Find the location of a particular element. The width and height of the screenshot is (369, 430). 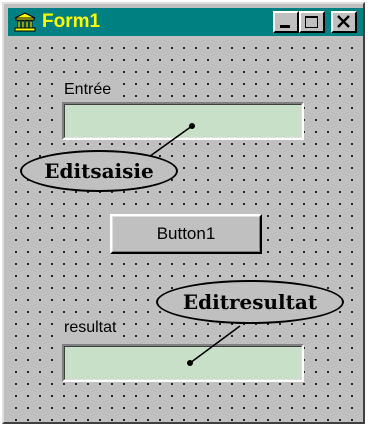

callout-leader-lines is located at coordinates (193, 244).